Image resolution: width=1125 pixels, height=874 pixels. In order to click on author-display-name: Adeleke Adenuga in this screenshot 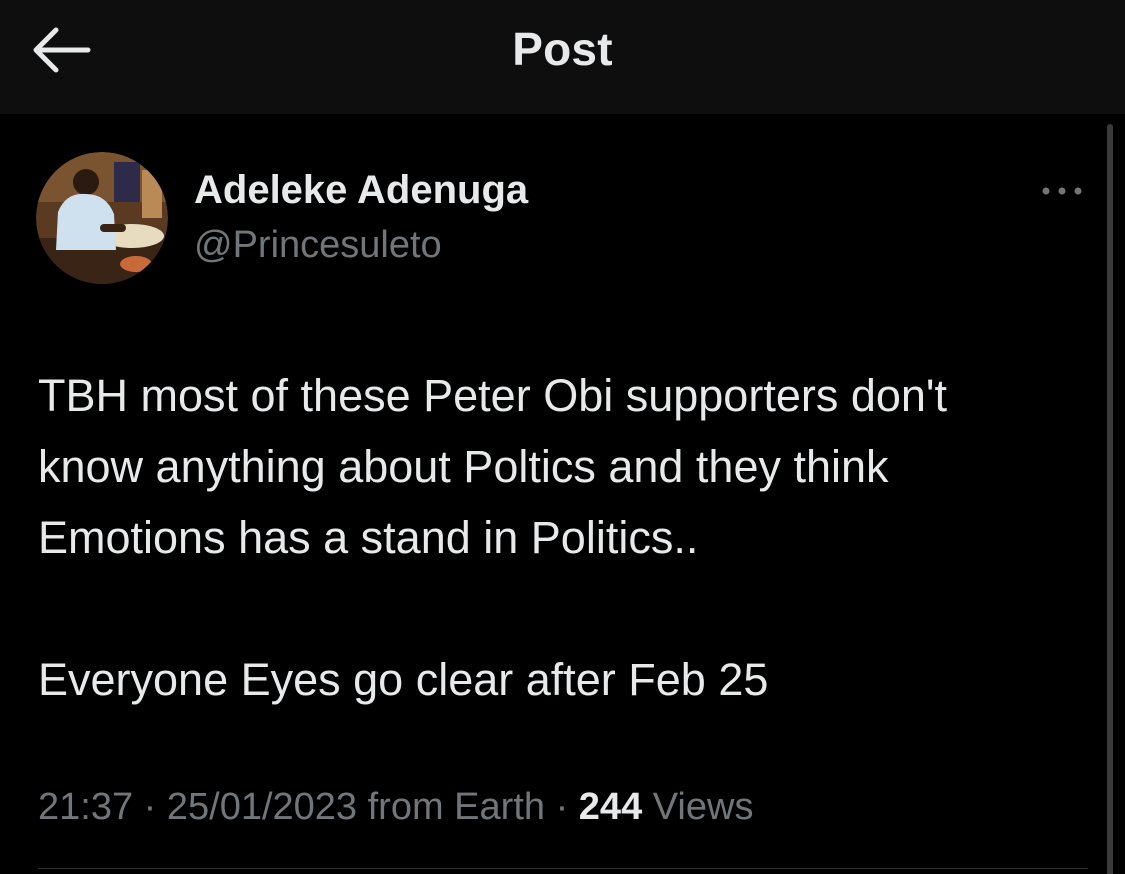, I will do `click(361, 190)`.